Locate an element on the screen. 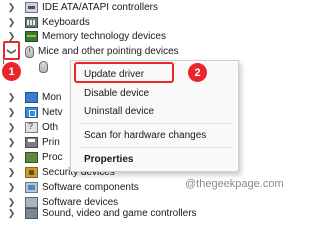  tree-item-software-components: ❯ Software components is located at coordinates (69, 187).